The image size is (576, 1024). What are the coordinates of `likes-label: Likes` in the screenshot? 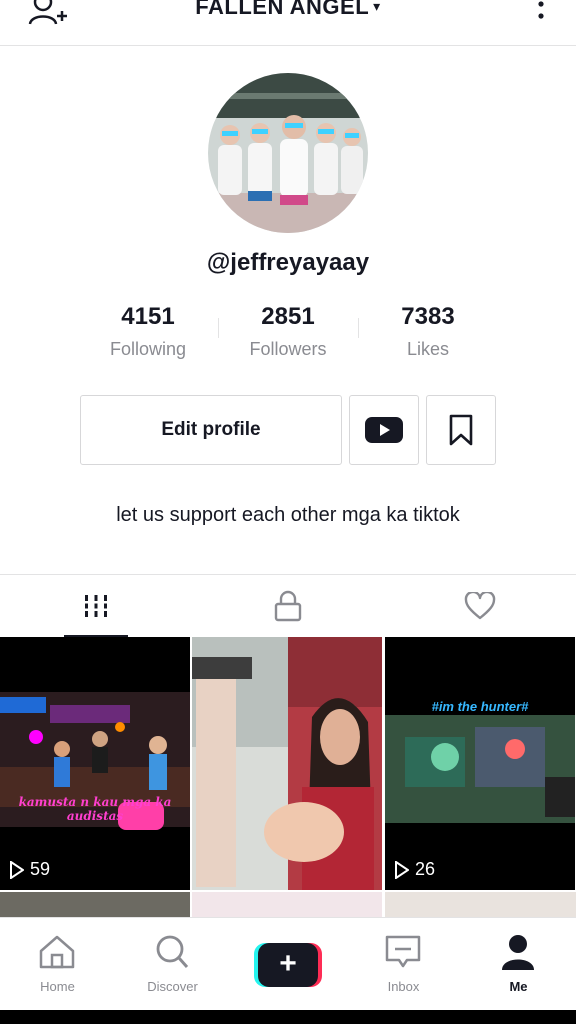 It's located at (428, 349).